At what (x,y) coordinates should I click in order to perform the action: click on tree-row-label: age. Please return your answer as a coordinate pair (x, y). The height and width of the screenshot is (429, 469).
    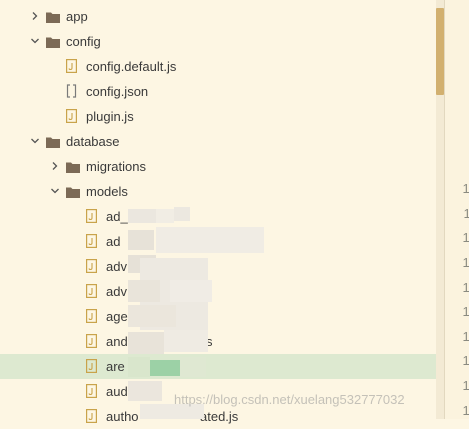
    Looking at the image, I should click on (117, 316).